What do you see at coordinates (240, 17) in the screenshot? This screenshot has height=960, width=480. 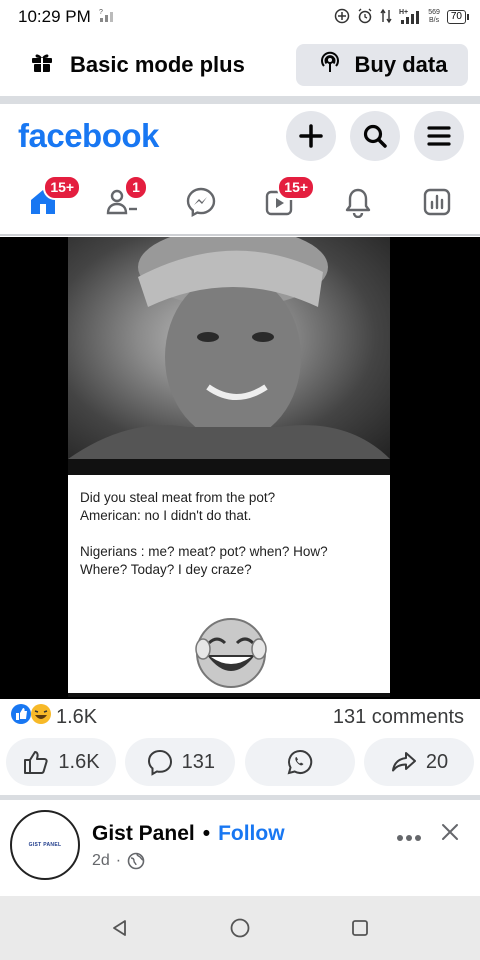 I see `status-bar: 10:29 PM ? H+ 569 B/s 70` at bounding box center [240, 17].